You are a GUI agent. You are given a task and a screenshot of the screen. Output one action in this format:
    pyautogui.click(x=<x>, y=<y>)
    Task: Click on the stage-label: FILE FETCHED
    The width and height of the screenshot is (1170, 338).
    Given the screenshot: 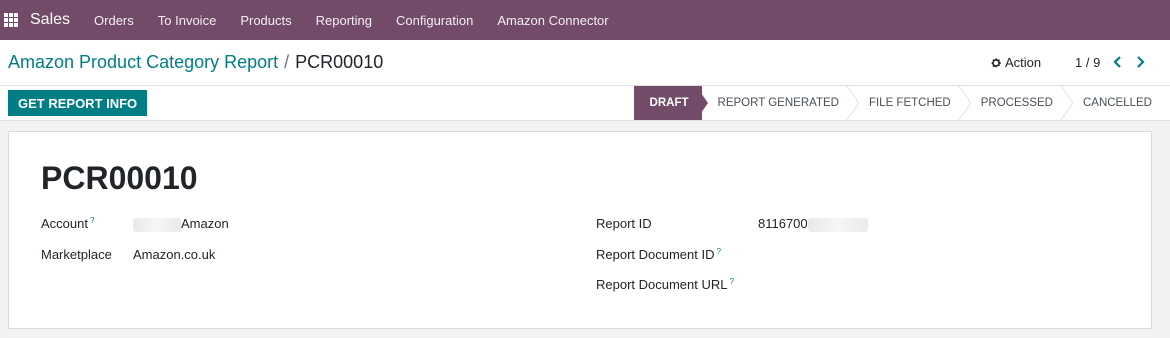 What is the action you would take?
    pyautogui.click(x=909, y=103)
    